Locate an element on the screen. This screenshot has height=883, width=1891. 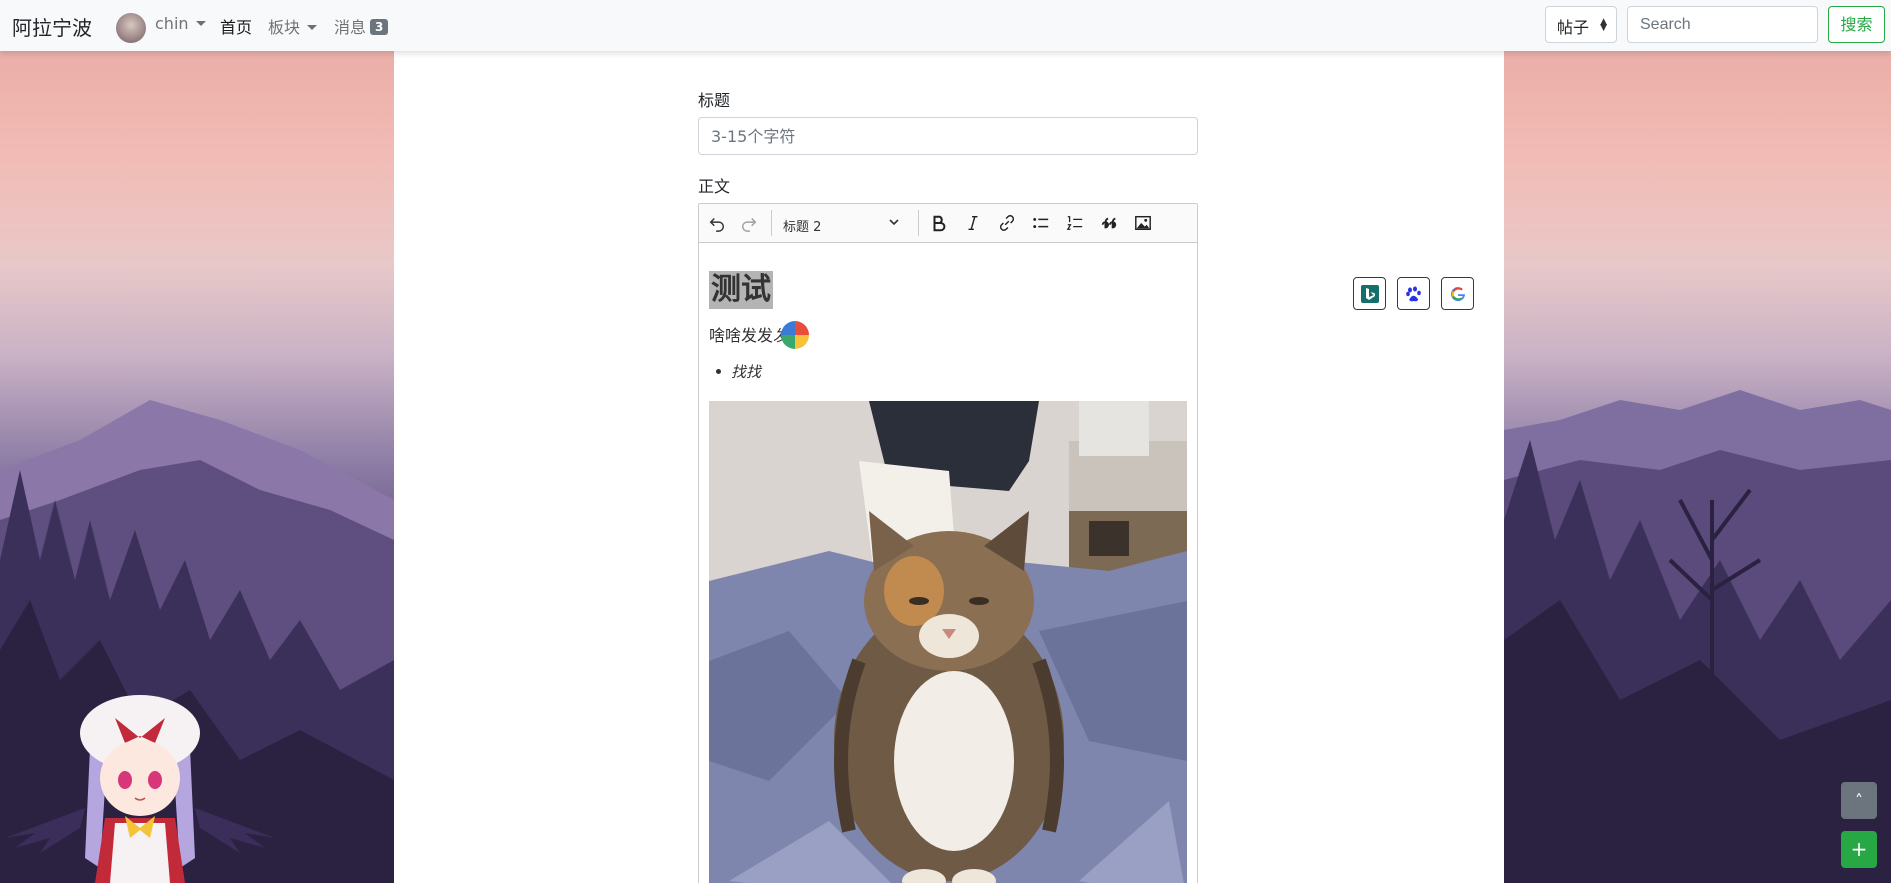
search-type-value: 帖子 is located at coordinates (1573, 27).